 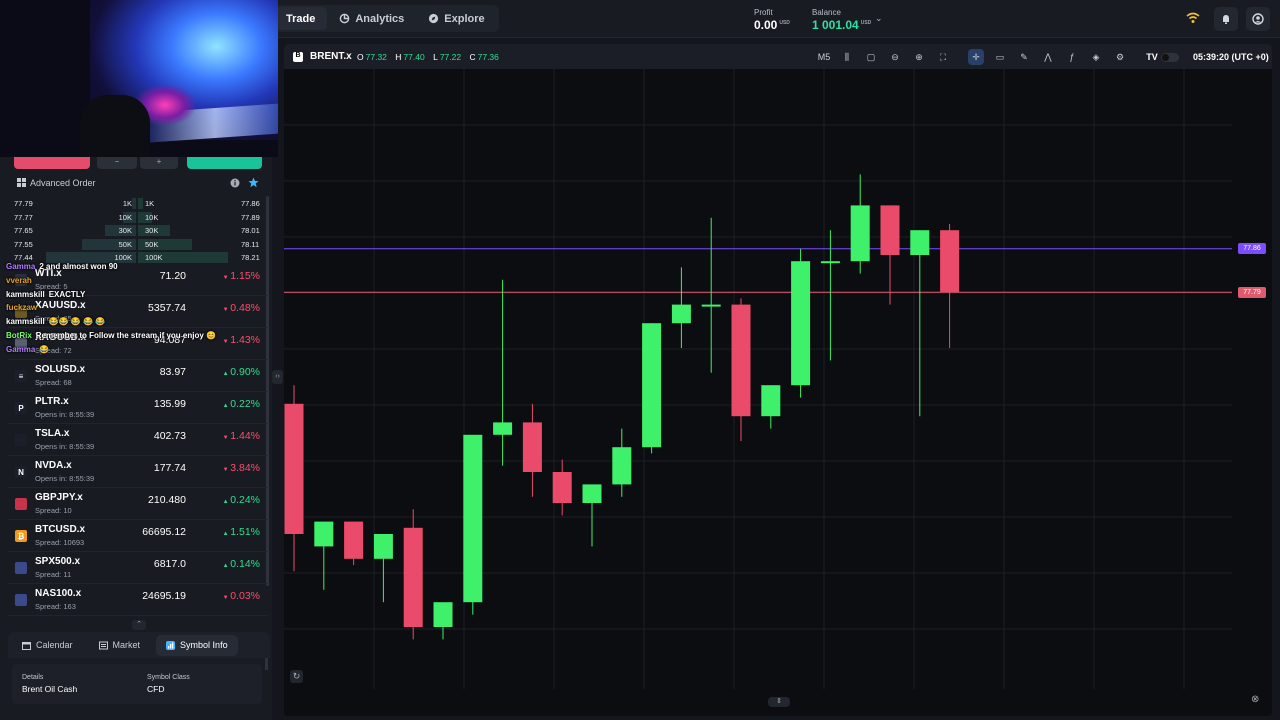 I want to click on symbol-class-label: Symbol Class, so click(x=168, y=677).